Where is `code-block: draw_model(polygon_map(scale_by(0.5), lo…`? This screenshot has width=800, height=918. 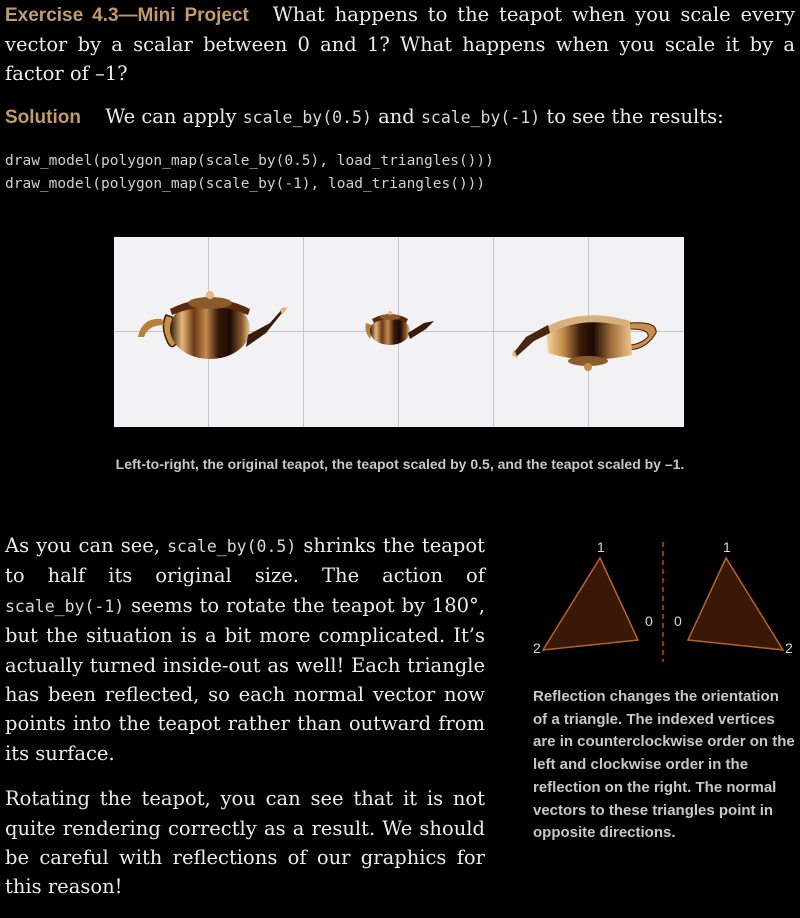 code-block: draw_model(polygon_map(scale_by(0.5), lo… is located at coordinates (249, 173).